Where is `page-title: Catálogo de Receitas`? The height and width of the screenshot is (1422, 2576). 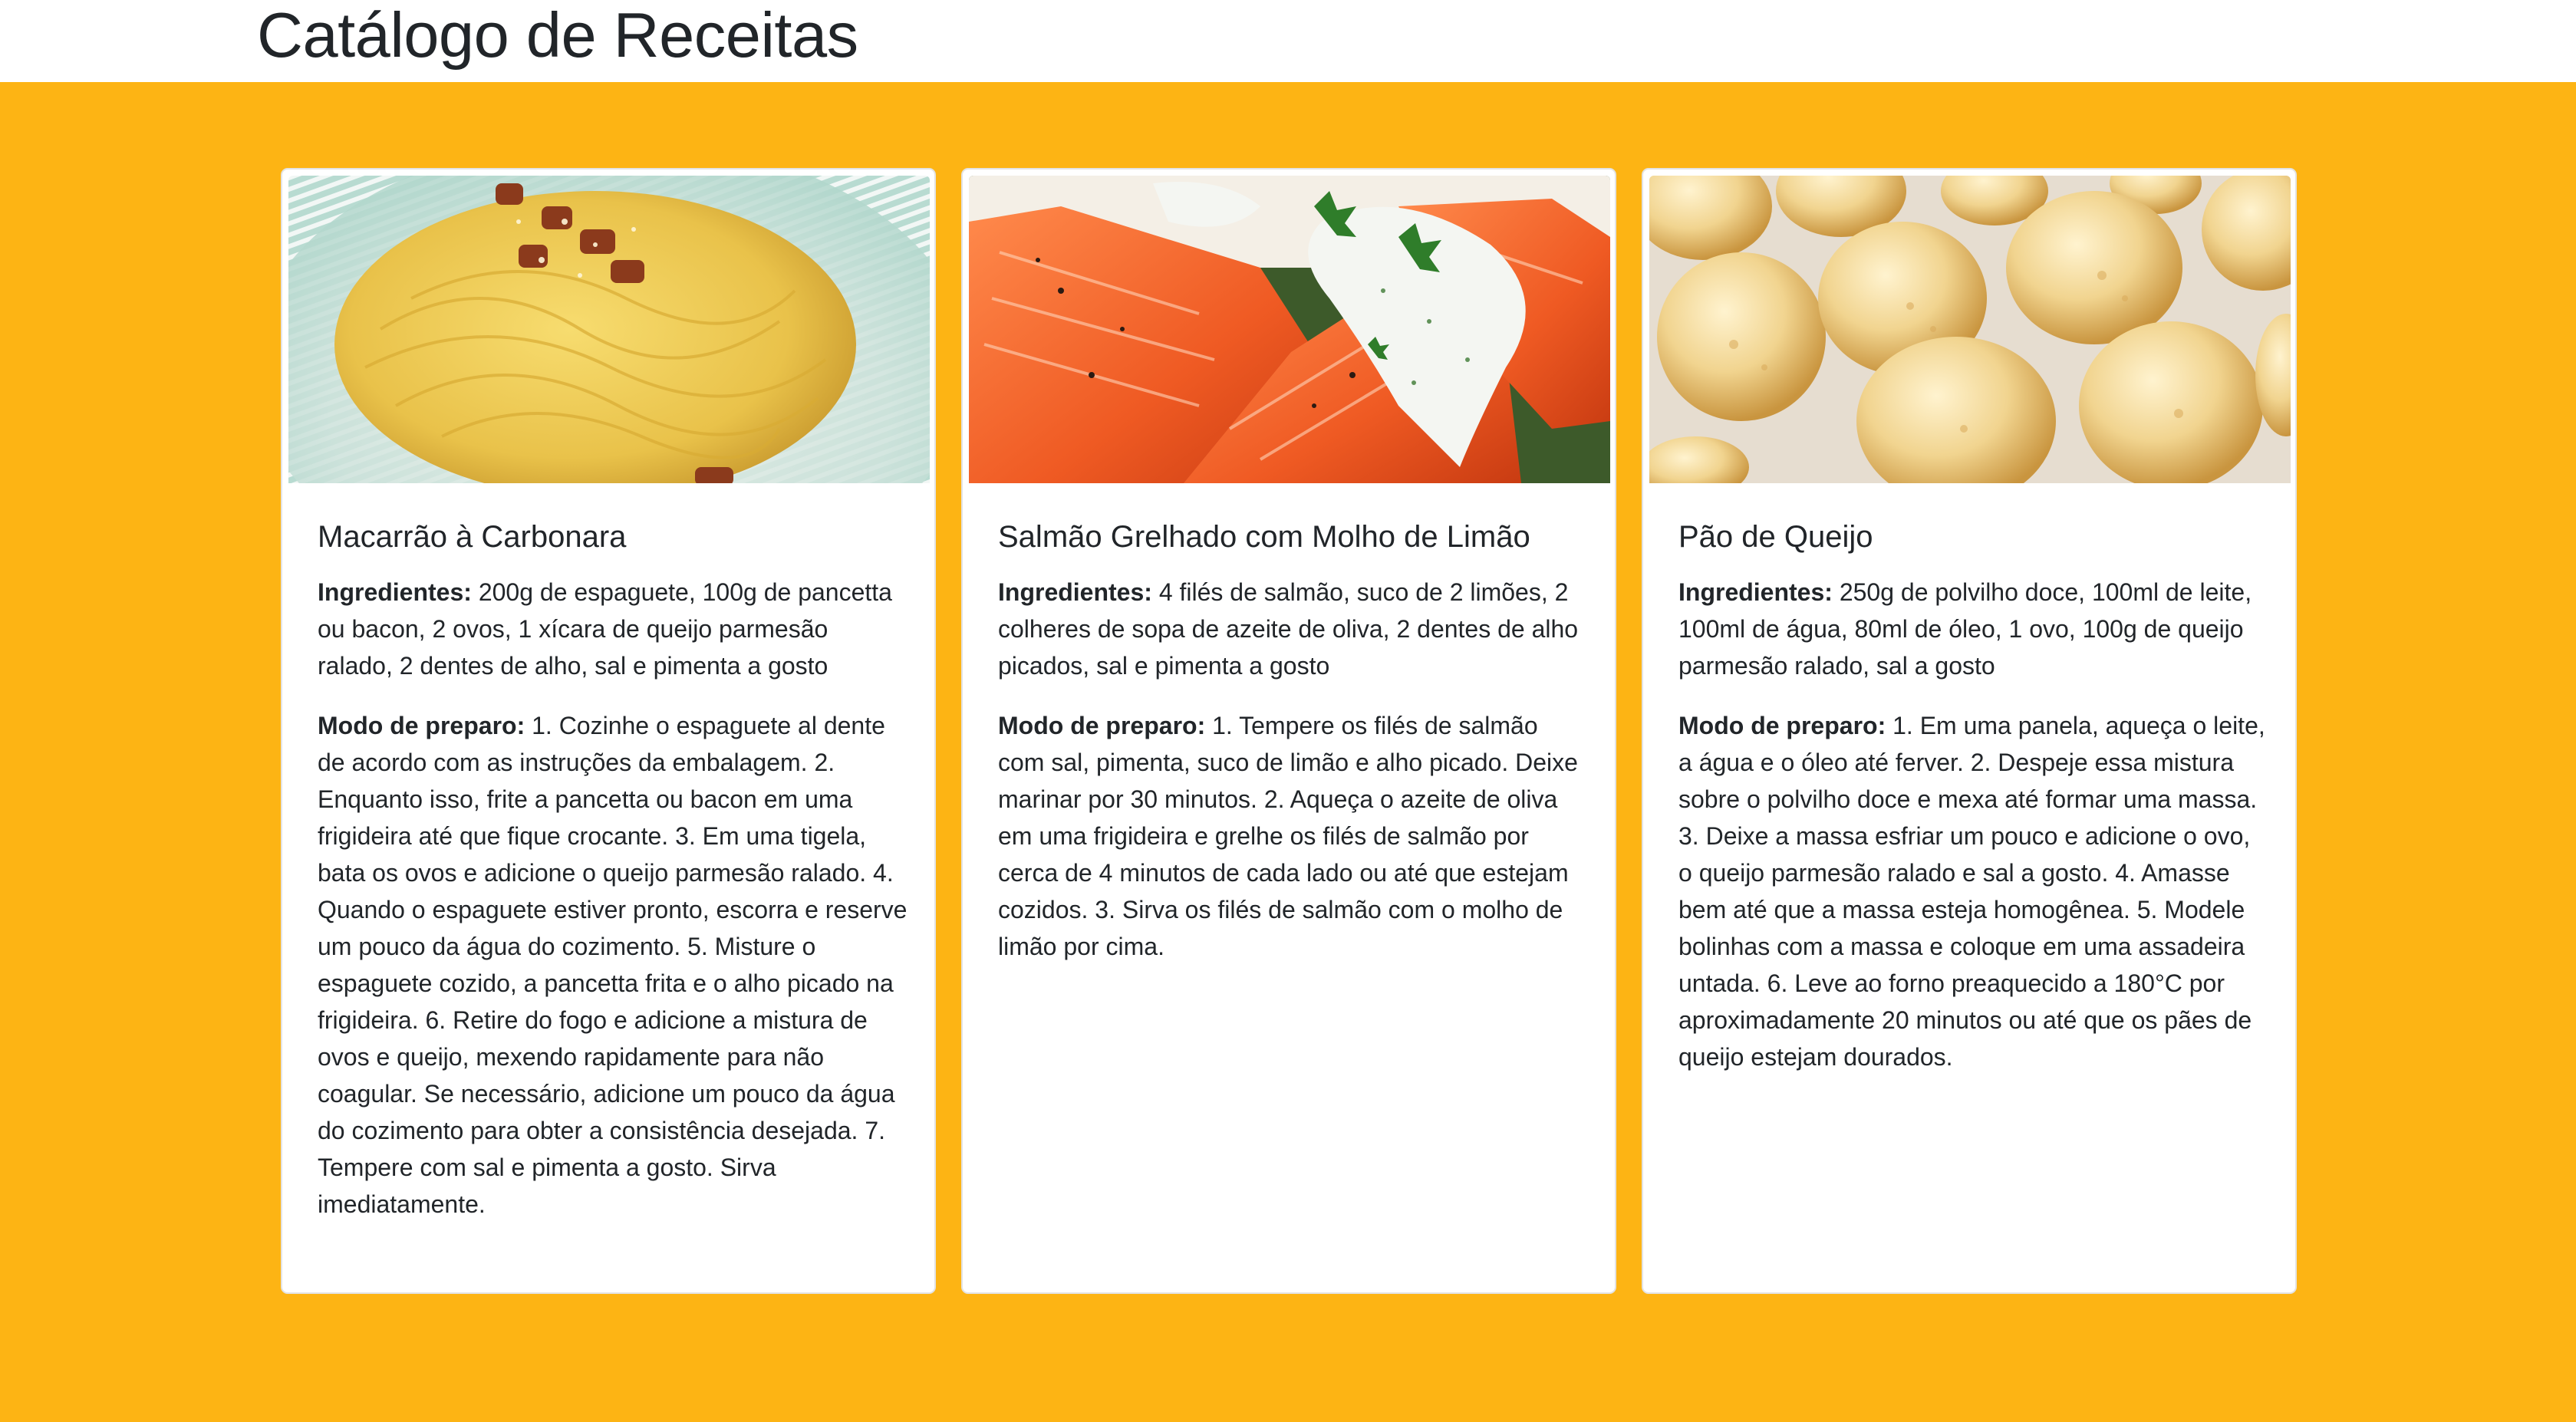 page-title: Catálogo de Receitas is located at coordinates (557, 35).